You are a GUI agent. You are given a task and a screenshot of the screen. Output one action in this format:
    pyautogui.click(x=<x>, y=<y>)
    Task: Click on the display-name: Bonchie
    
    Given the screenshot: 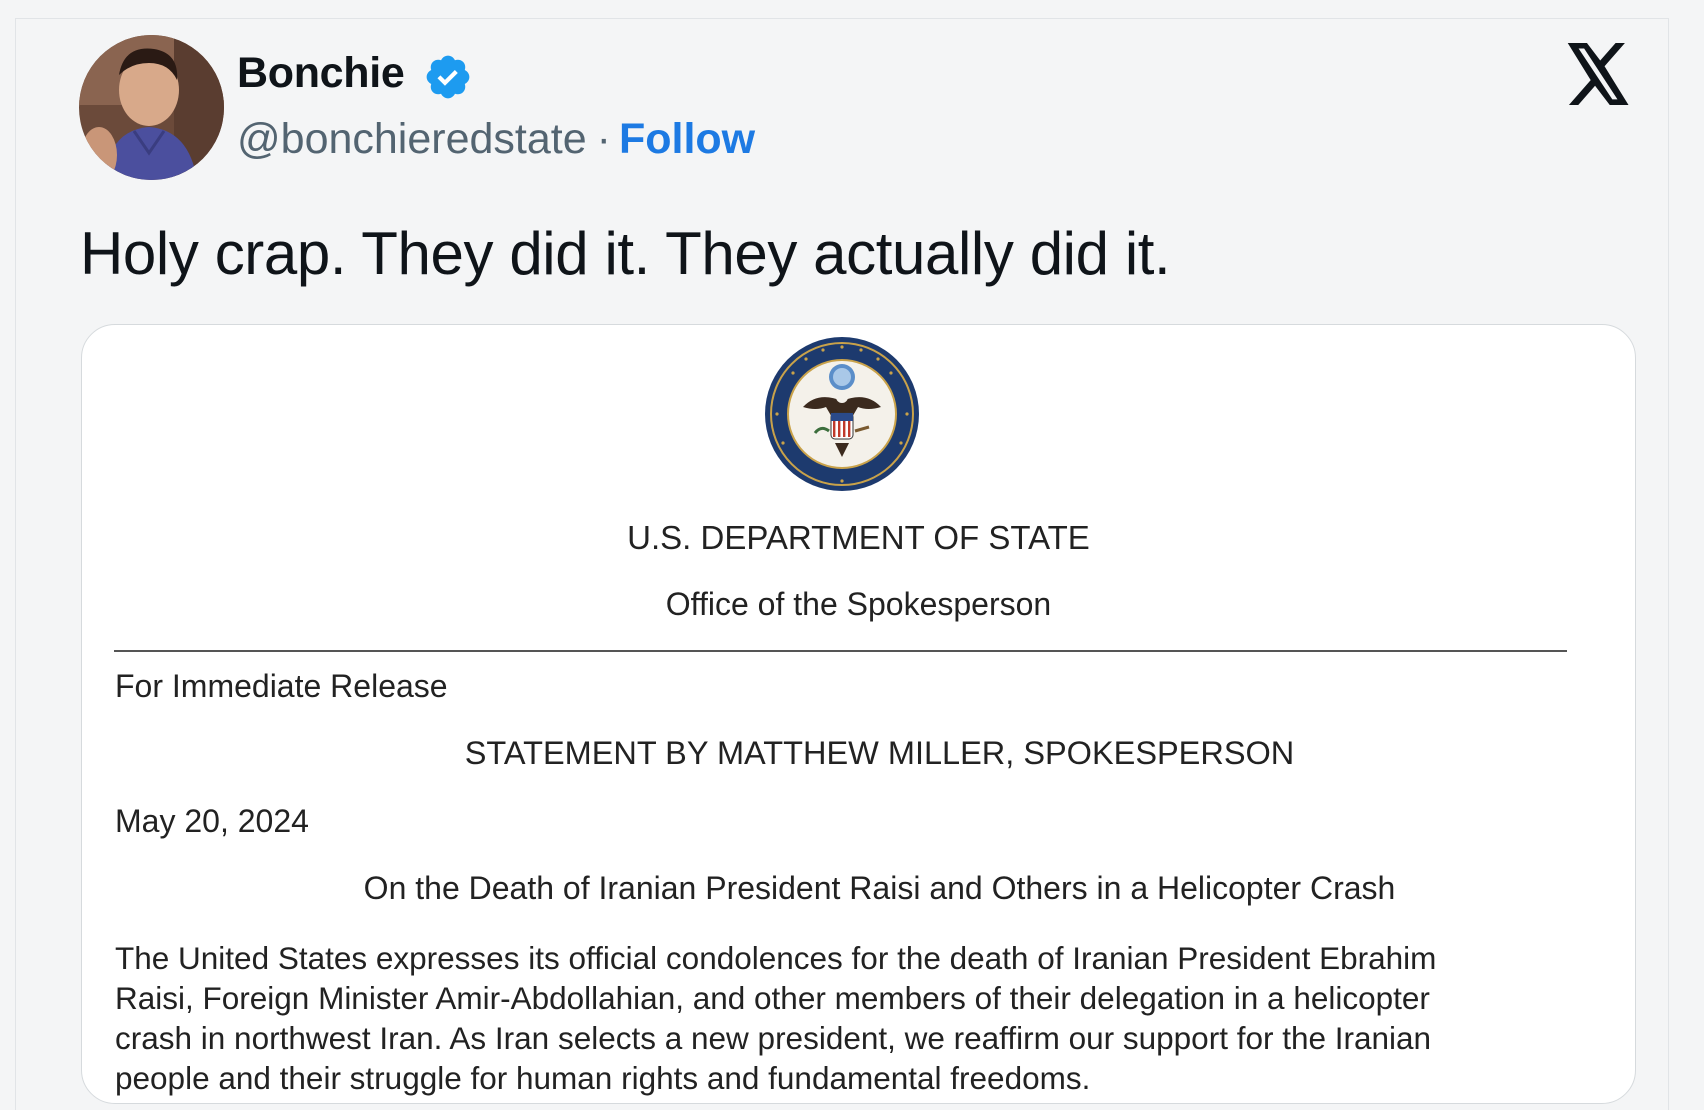 What is the action you would take?
    pyautogui.click(x=321, y=73)
    